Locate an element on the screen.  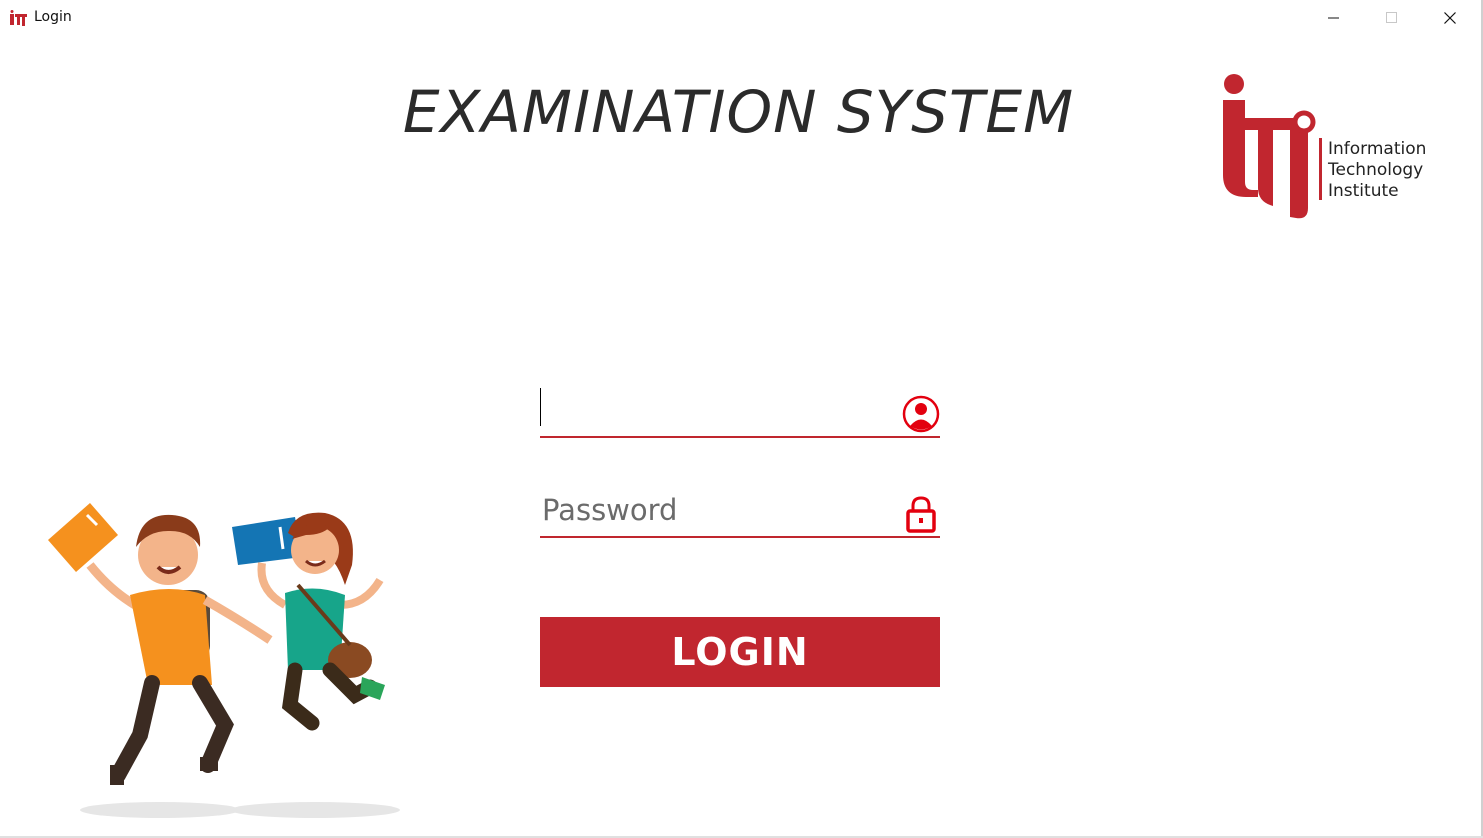
logo-line-2: Technology is located at coordinates (1376, 170).